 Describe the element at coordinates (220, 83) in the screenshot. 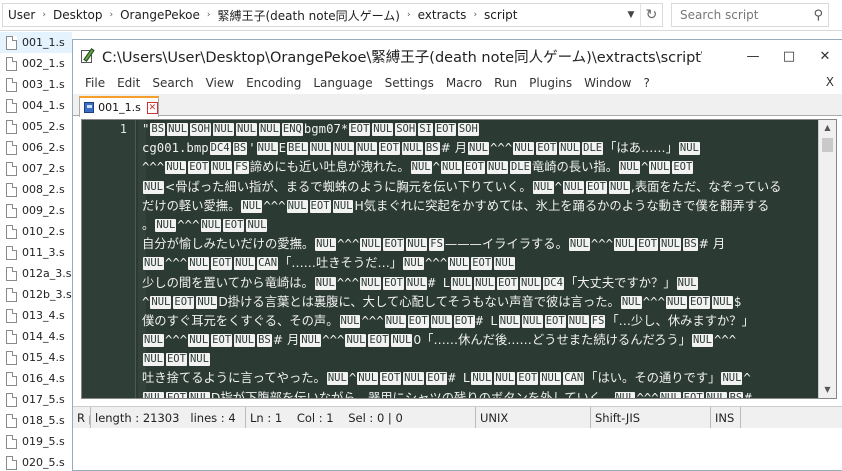

I see `menu-view: View` at that location.